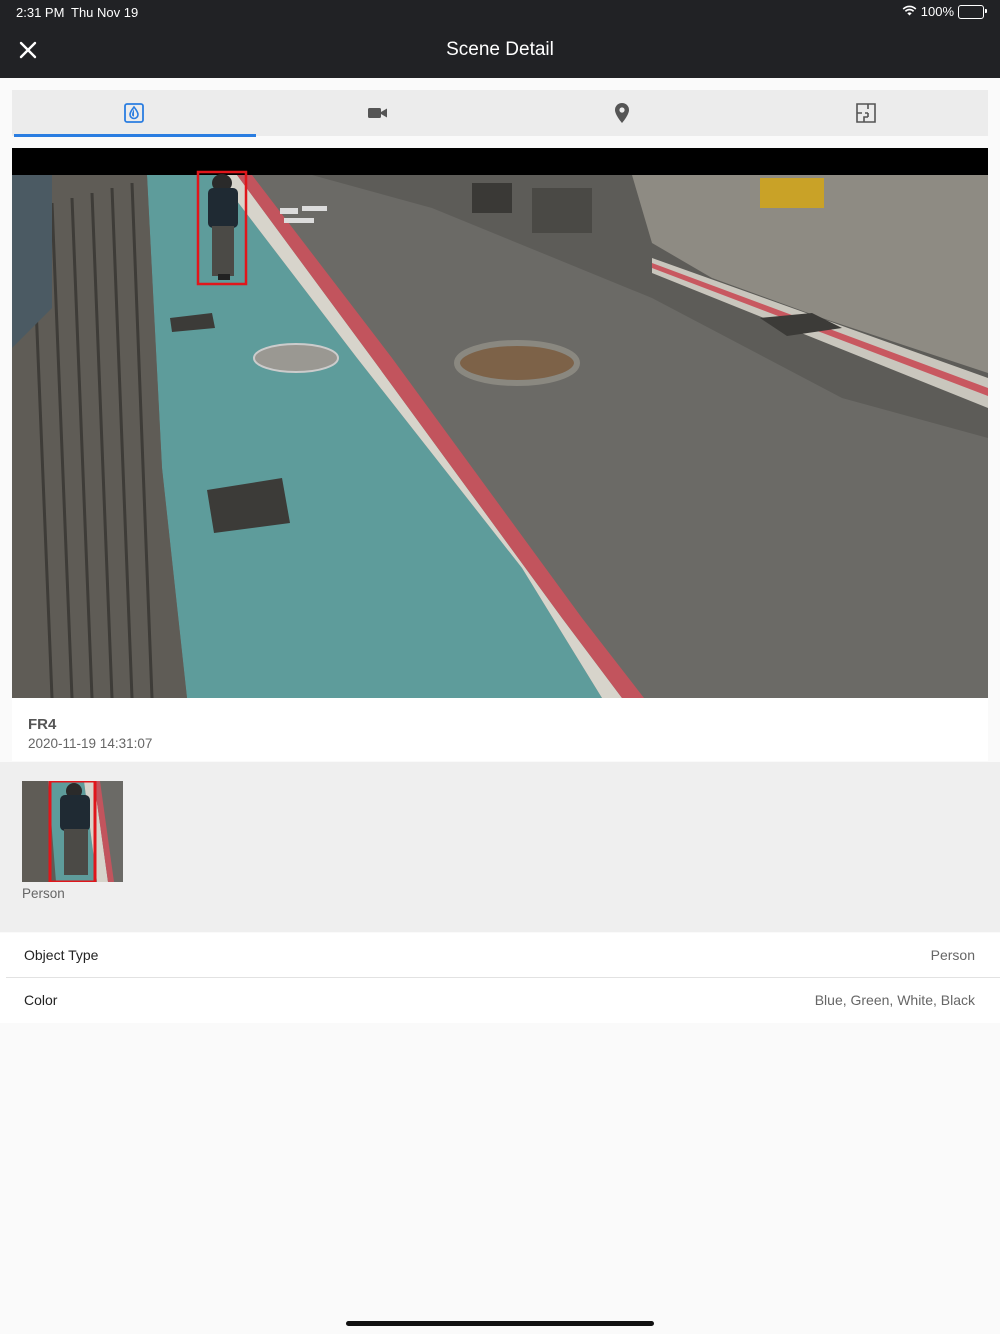 The width and height of the screenshot is (1000, 1334). I want to click on page-title: Scene Detail, so click(500, 49).